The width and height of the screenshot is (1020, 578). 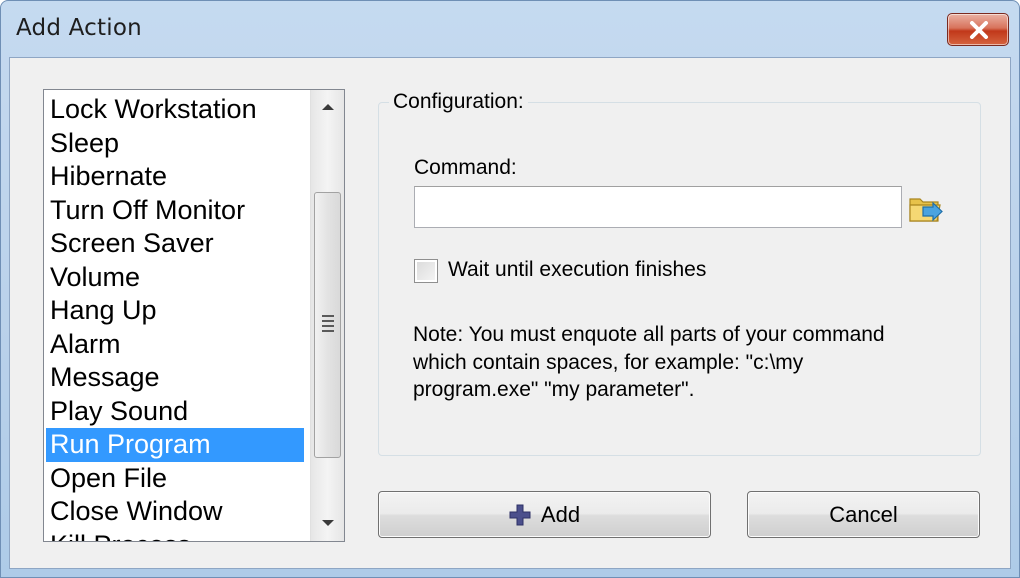 I want to click on chevron-down-icon, so click(x=328, y=523).